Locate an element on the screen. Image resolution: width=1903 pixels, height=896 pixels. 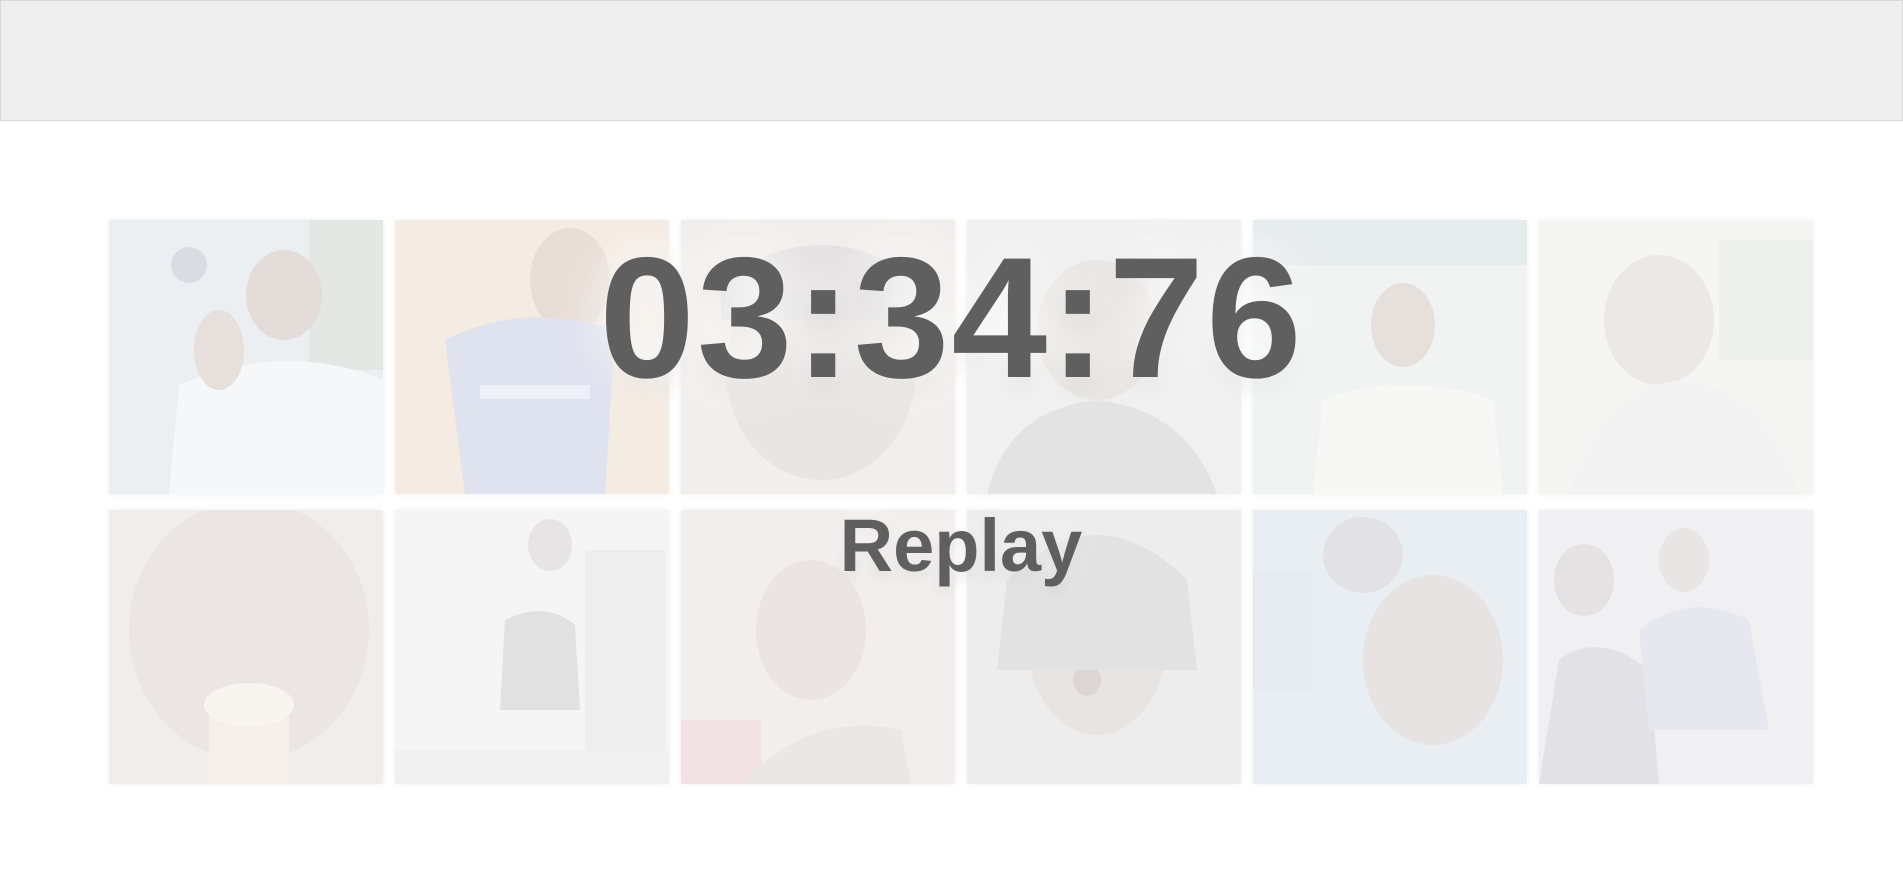
photo-ice-cream is located at coordinates (246, 647).